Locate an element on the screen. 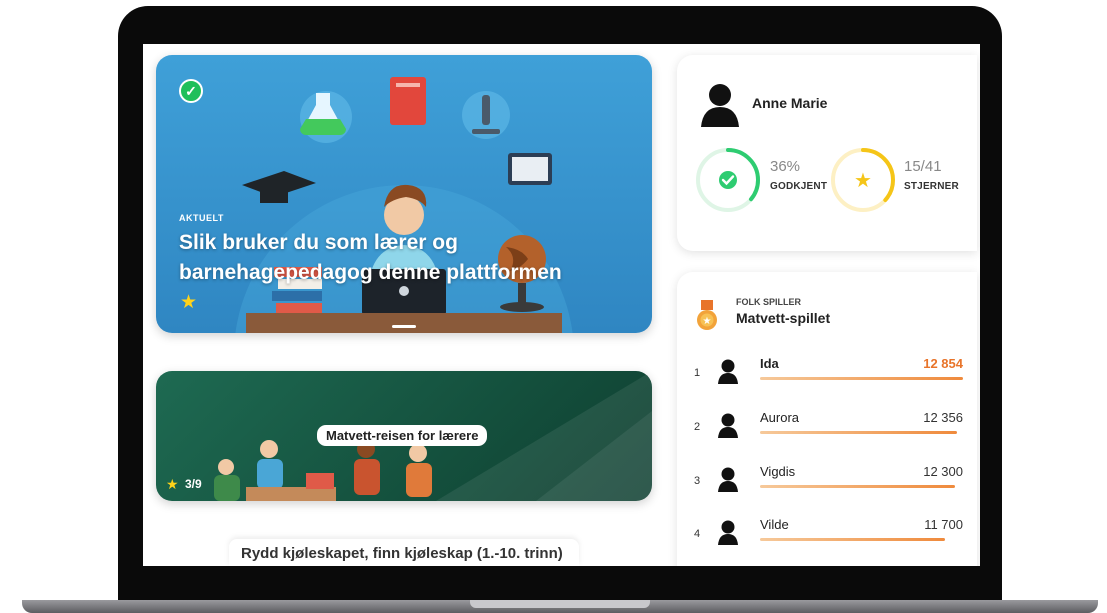 This screenshot has height=613, width=1107. leaderboard-row: 2 Aurora 12 356 is located at coordinates (827, 424).